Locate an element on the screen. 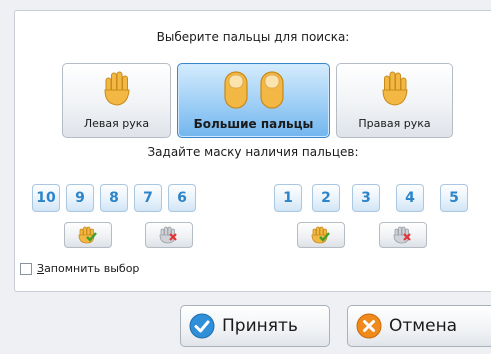 Image resolution: width=491 pixels, height=354 pixels. x-circle-icon is located at coordinates (369, 326).